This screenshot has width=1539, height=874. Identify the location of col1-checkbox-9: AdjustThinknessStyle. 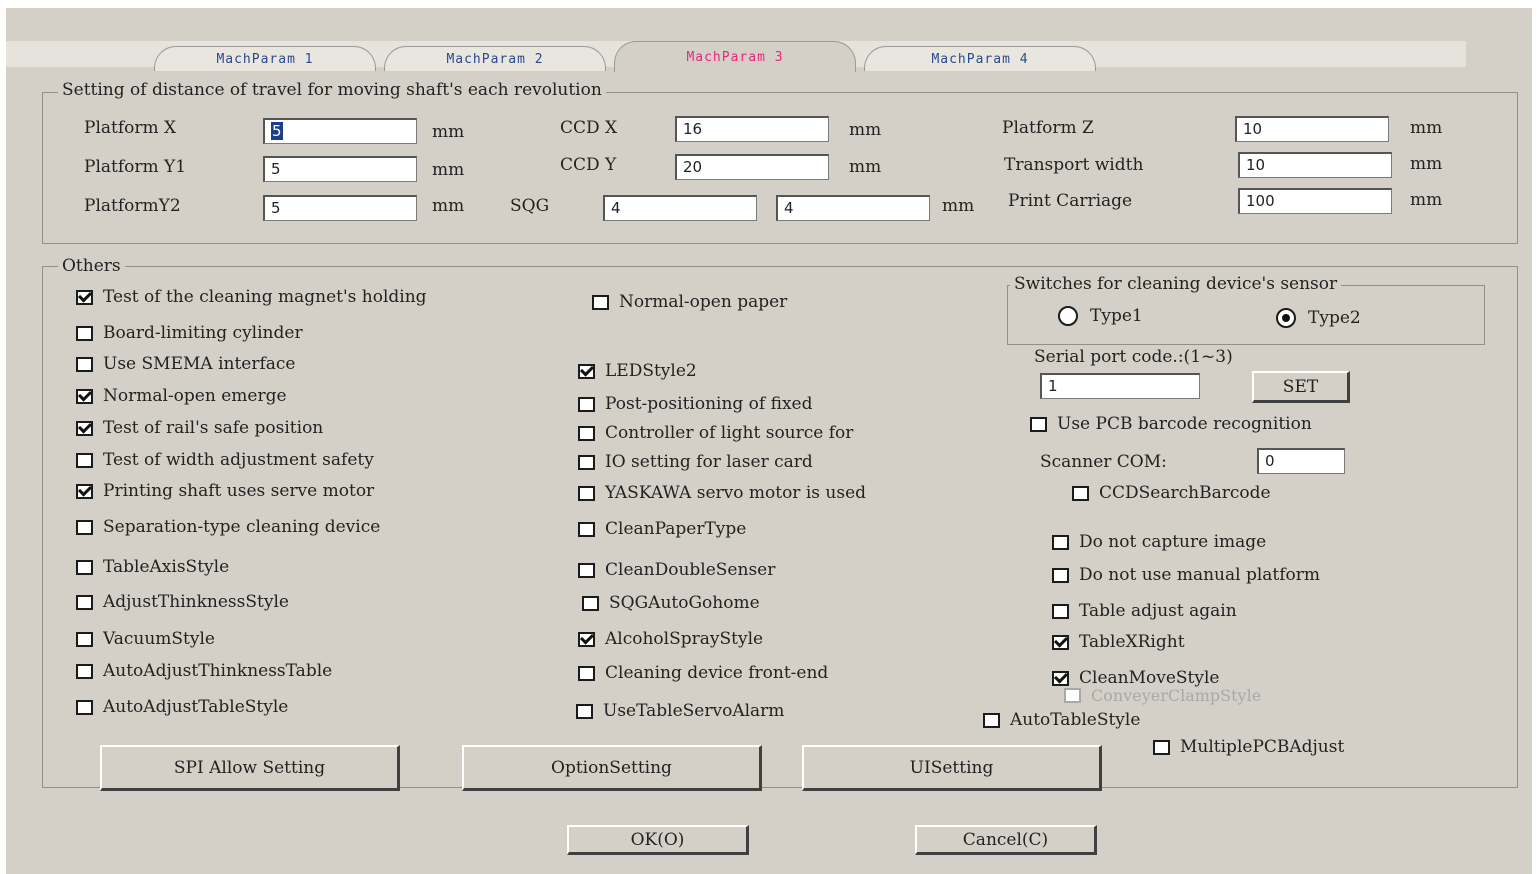
(182, 602).